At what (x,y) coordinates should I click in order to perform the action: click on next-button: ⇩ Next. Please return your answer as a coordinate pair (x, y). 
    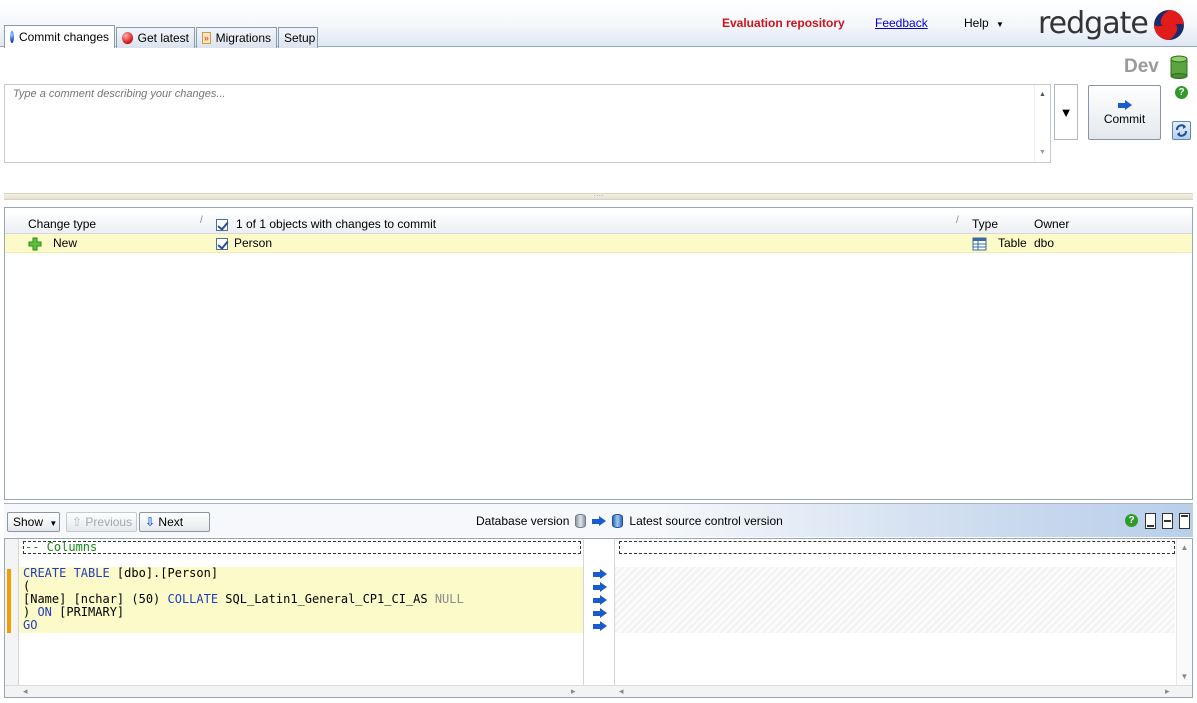
    Looking at the image, I should click on (174, 522).